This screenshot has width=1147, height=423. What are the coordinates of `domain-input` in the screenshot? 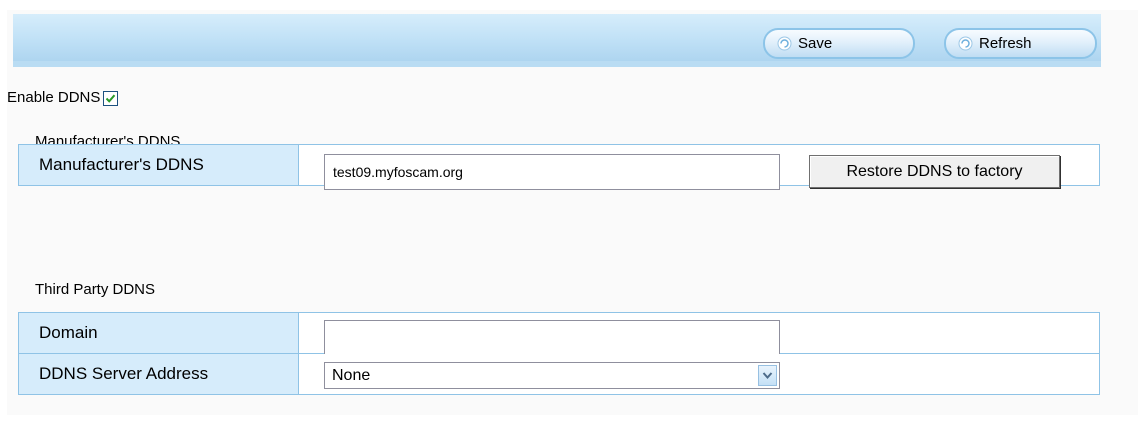 It's located at (552, 338).